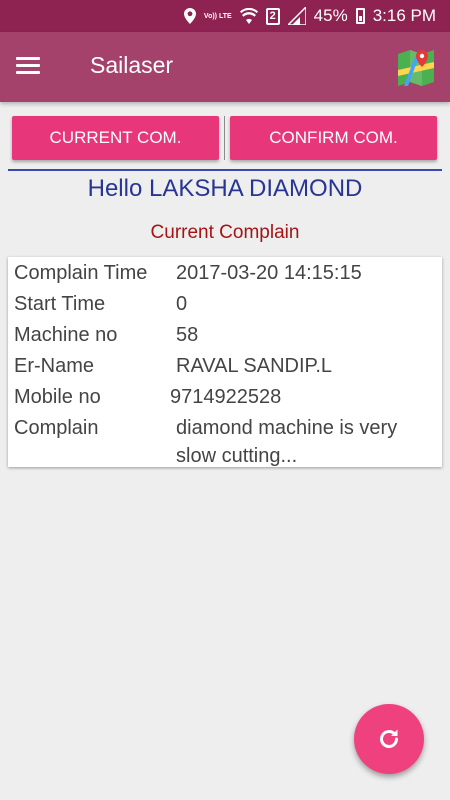  What do you see at coordinates (309, 16) in the screenshot?
I see `status-icons: Vo)) LTE 2 45% 3:16 PM` at bounding box center [309, 16].